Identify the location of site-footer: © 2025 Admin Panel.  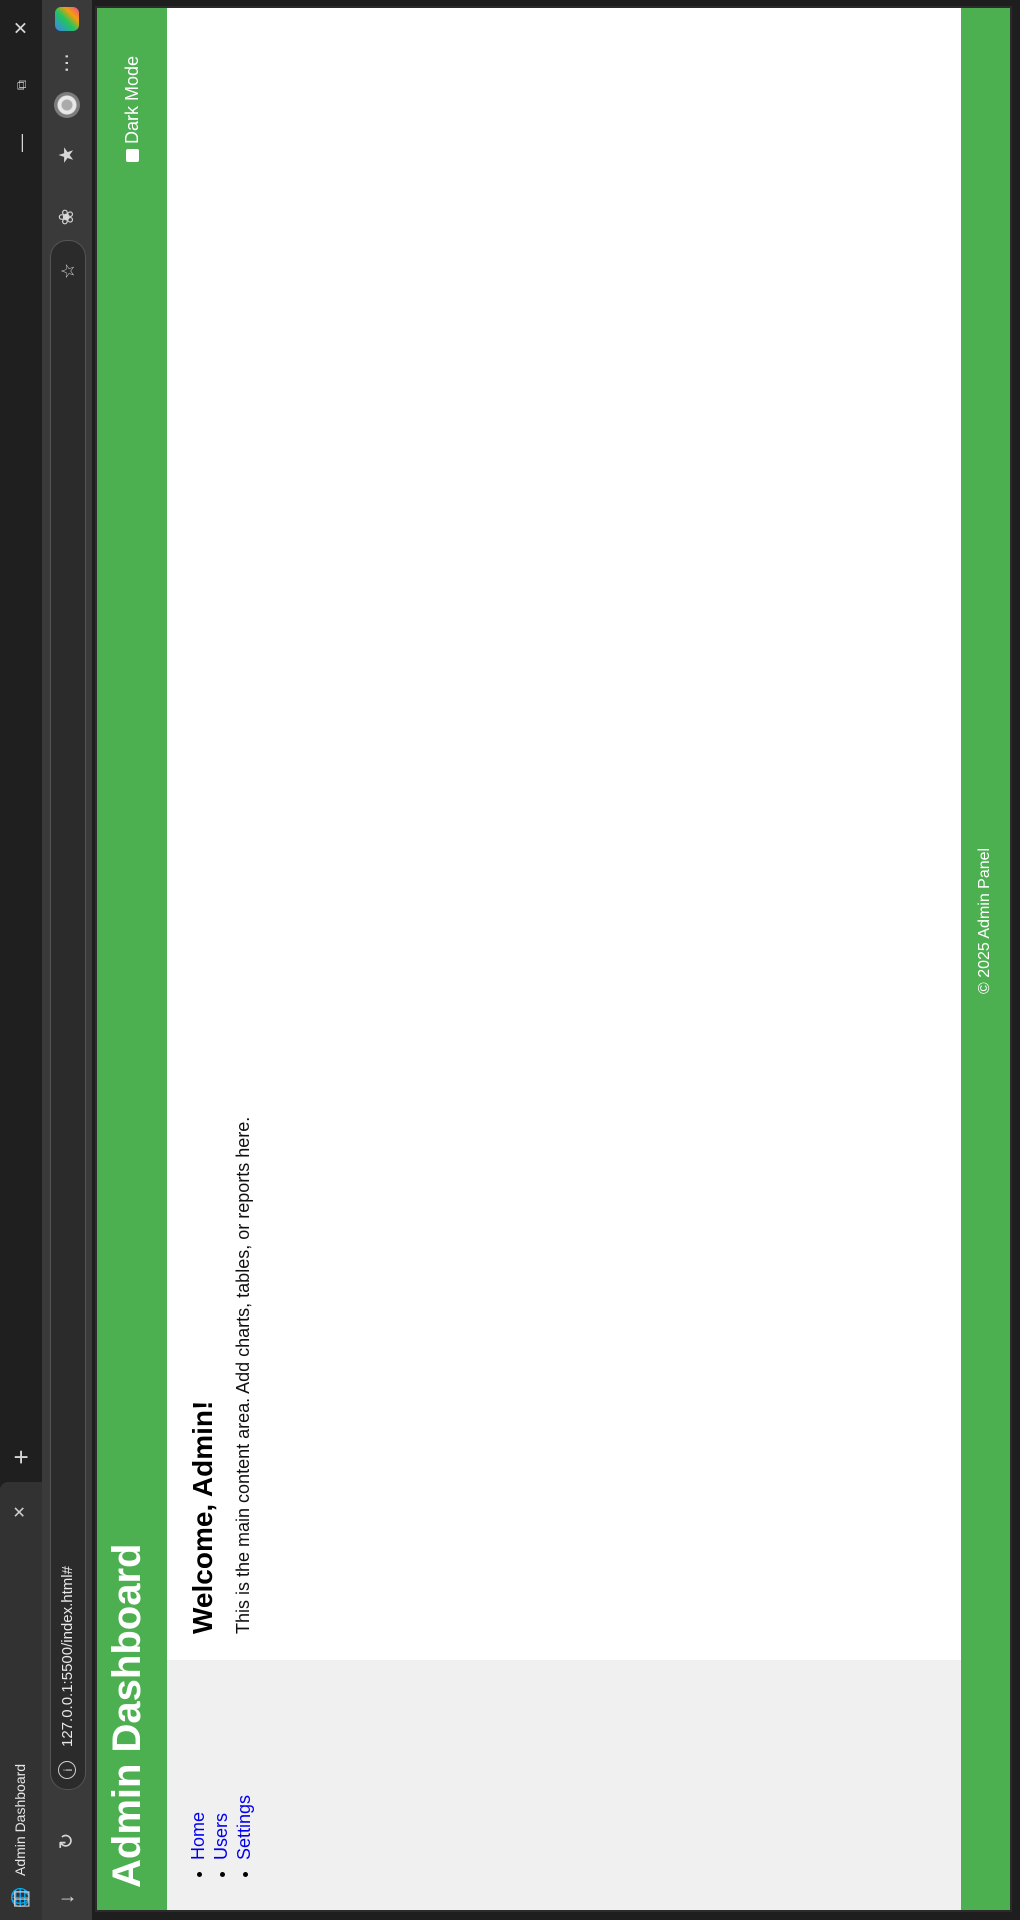
(985, 959).